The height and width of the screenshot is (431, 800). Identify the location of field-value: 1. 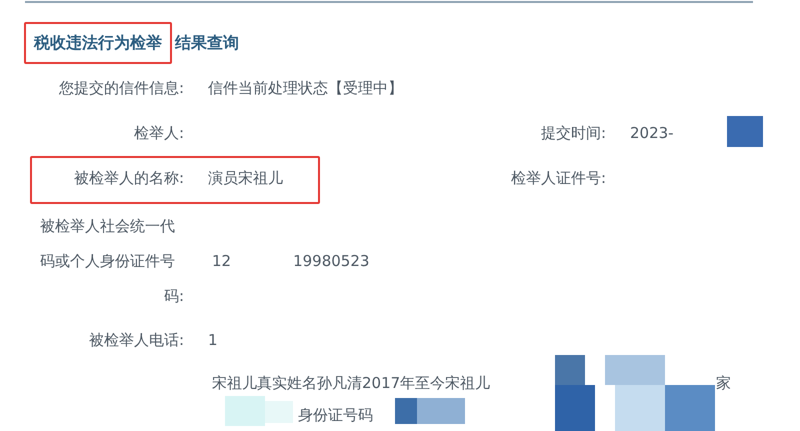
(212, 341).